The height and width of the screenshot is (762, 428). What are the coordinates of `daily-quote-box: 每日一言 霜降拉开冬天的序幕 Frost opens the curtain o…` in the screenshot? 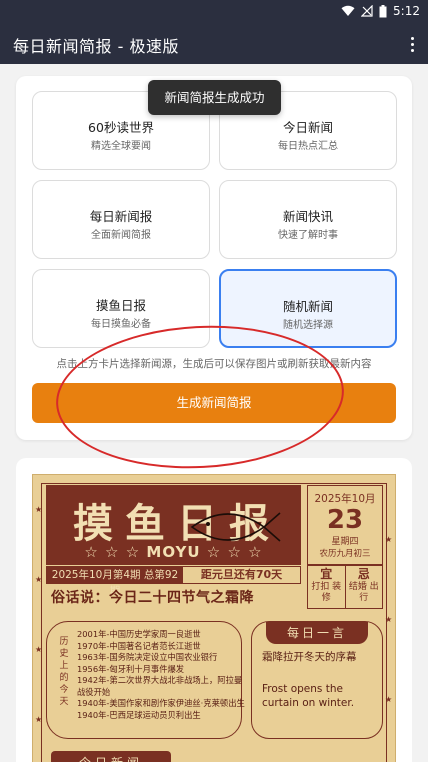 It's located at (317, 680).